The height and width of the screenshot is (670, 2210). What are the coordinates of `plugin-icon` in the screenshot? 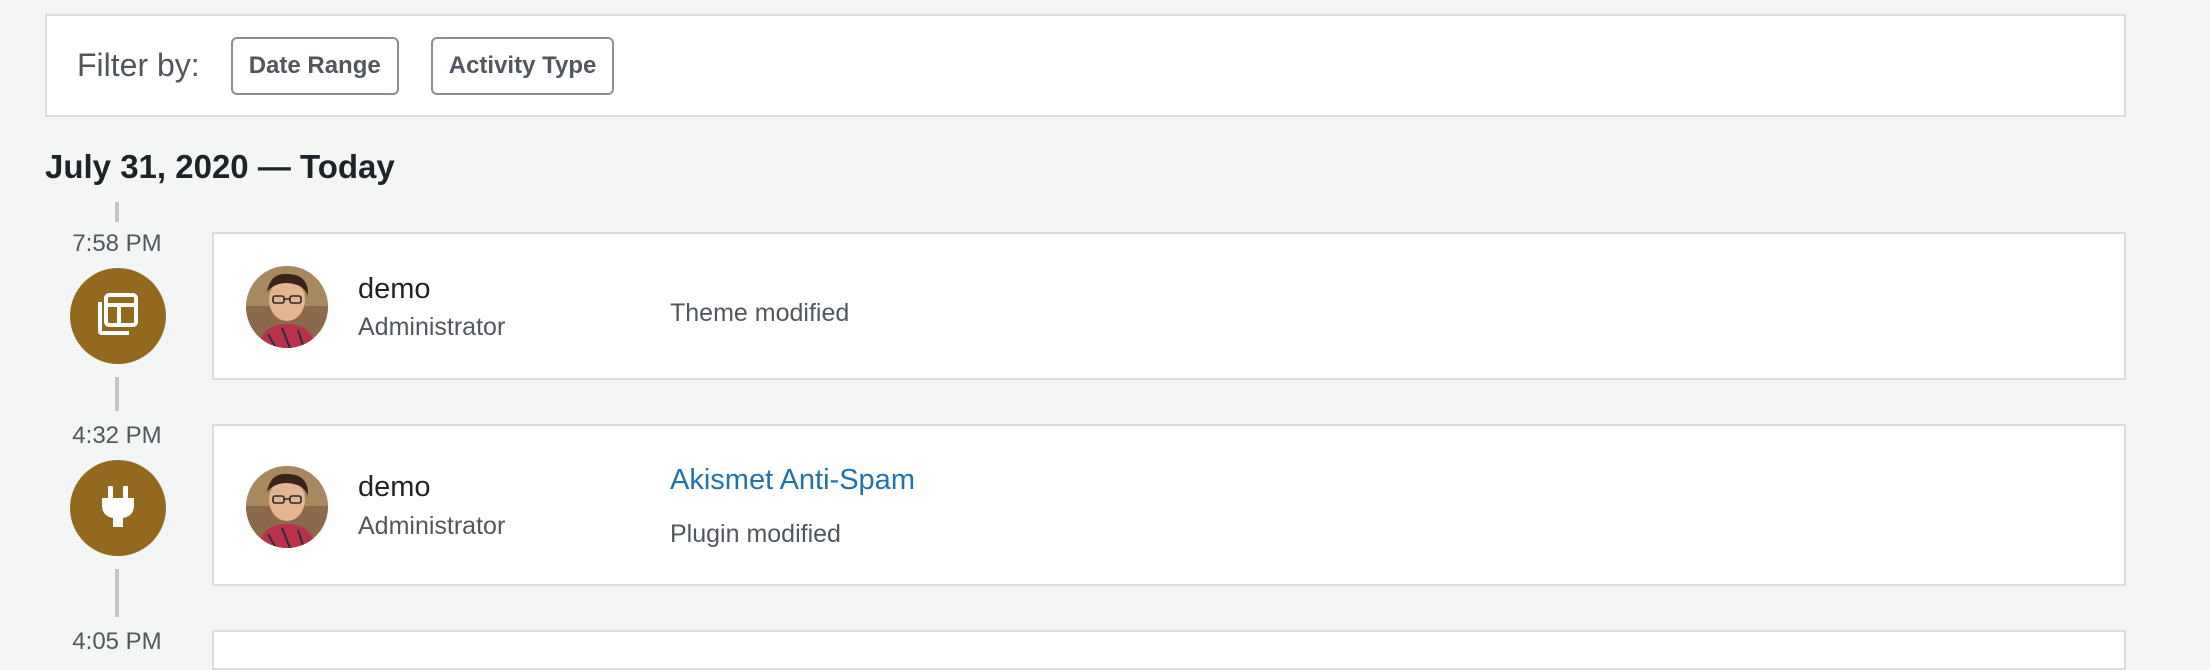 It's located at (118, 508).